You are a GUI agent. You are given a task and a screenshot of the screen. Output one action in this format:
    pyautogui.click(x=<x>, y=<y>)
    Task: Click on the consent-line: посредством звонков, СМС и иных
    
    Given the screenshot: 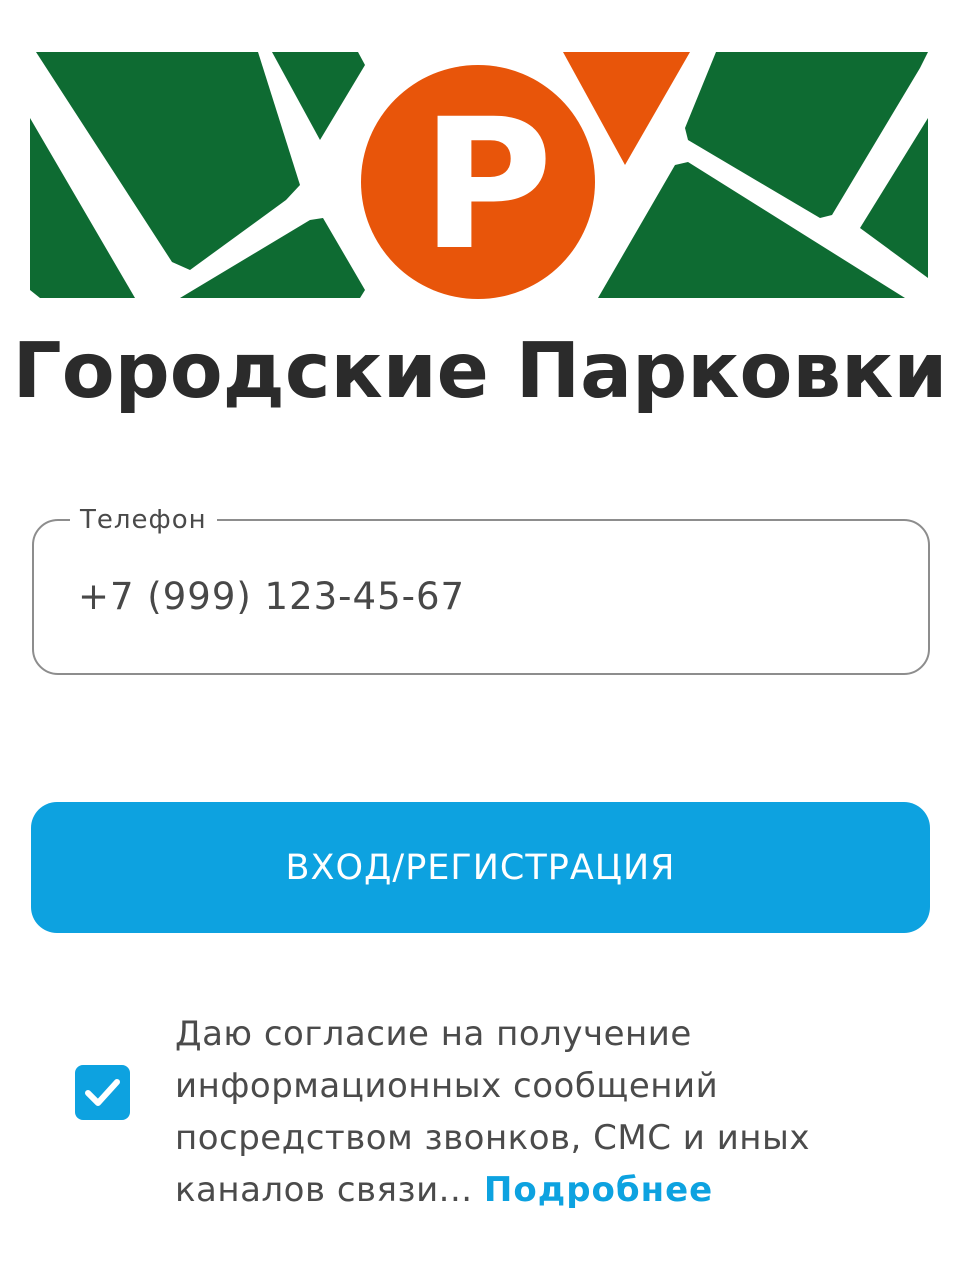 What is the action you would take?
    pyautogui.click(x=492, y=1138)
    